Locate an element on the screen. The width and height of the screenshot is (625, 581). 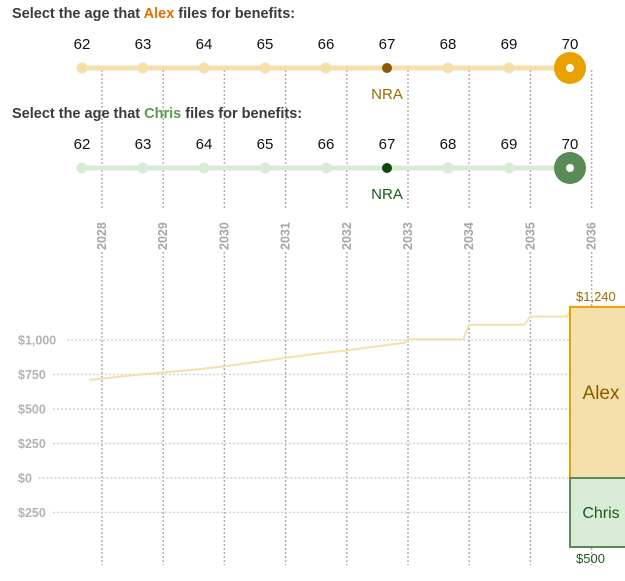
x-axis-year-labels: 2028 2029 2030 2031 2032 2033 2034 2035 2036 is located at coordinates (347, 236).